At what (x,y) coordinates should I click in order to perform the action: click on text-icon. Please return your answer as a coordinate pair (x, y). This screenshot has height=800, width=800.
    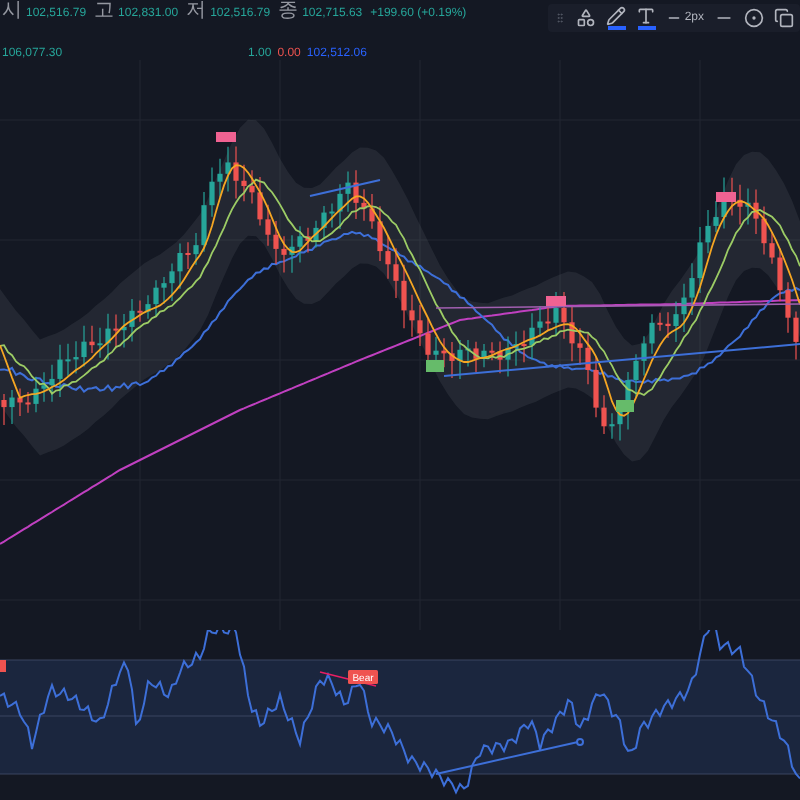
    Looking at the image, I should click on (646, 18).